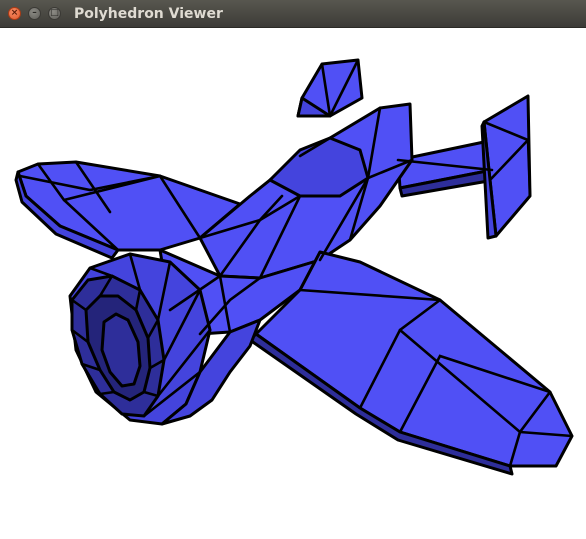 The height and width of the screenshot is (539, 586). Describe the element at coordinates (319, 167) in the screenshot. I see `cockpit` at that location.